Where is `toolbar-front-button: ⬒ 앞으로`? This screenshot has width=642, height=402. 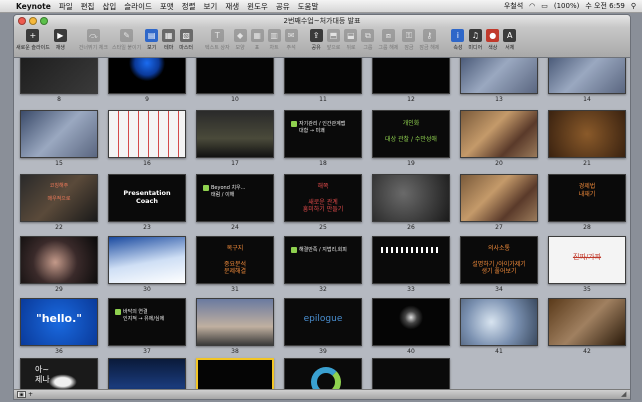
toolbar-front-button: ⬒ 앞으로 is located at coordinates (333, 40).